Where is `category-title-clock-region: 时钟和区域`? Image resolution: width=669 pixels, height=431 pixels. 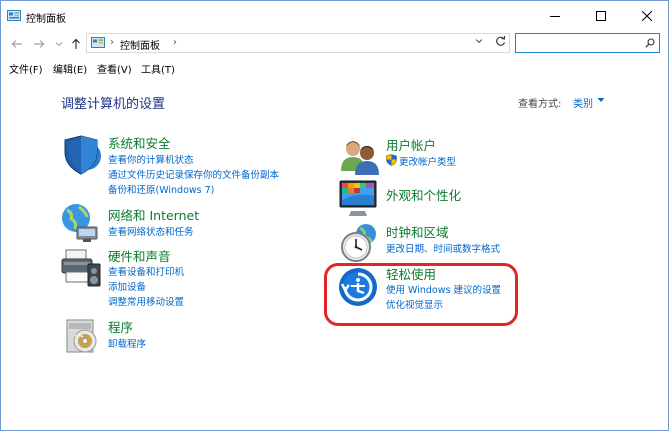
category-title-clock-region: 时钟和区域 is located at coordinates (417, 231).